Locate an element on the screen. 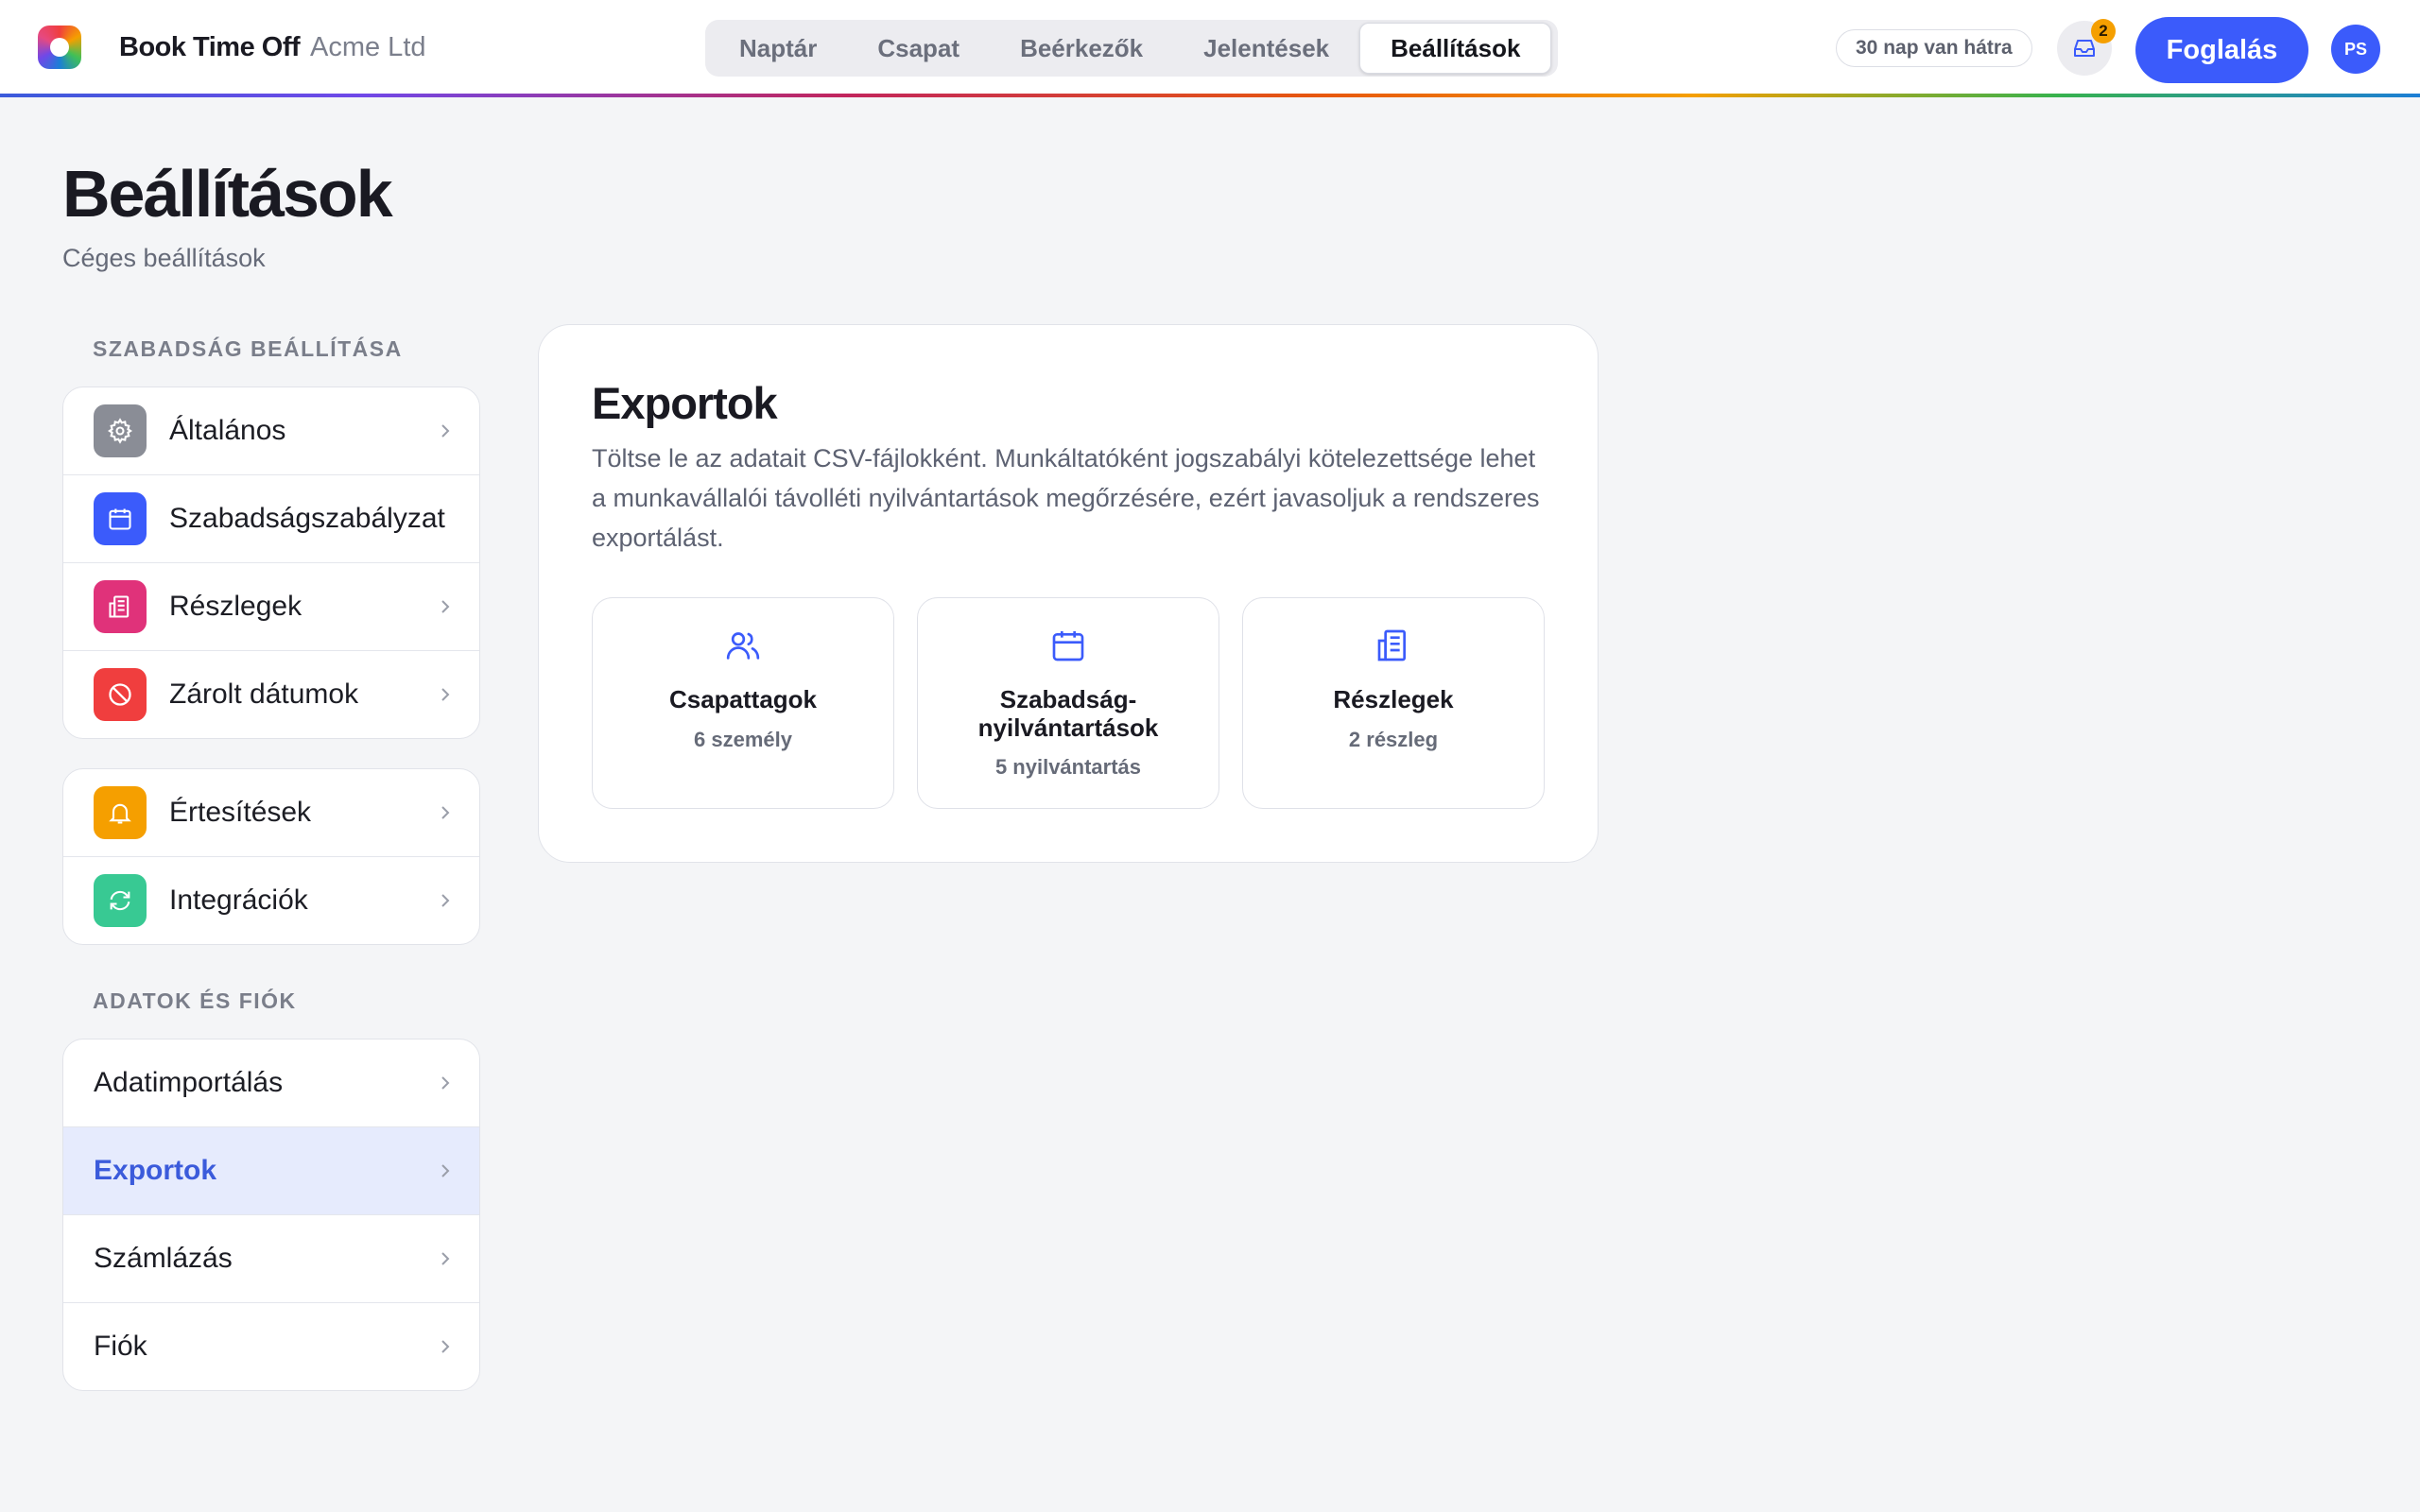  avatar: PS is located at coordinates (2355, 49).